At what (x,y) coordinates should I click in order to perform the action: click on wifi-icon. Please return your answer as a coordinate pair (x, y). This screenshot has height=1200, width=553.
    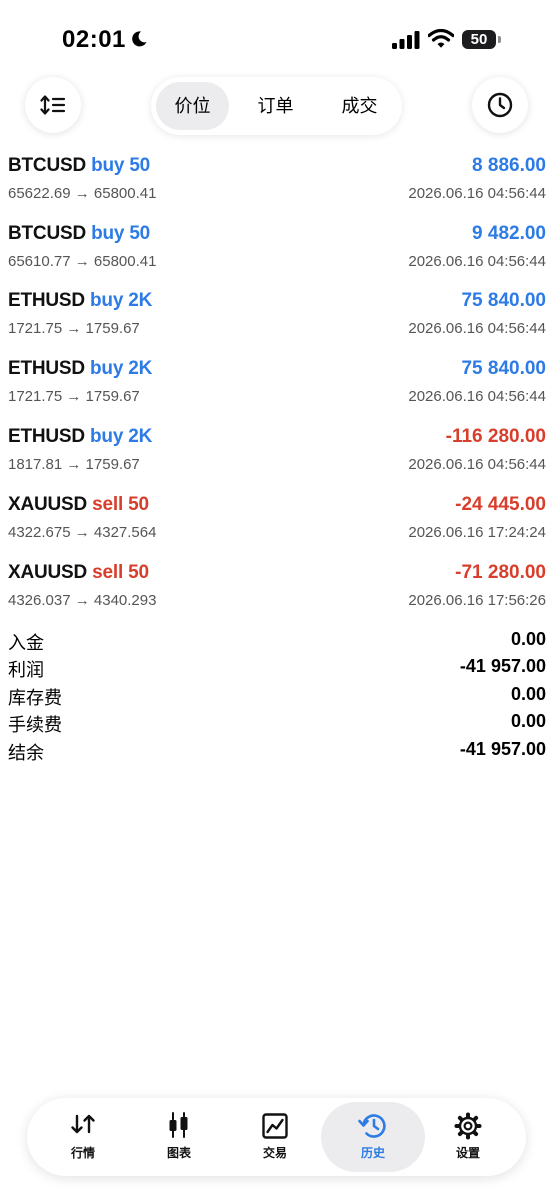
    Looking at the image, I should click on (441, 38).